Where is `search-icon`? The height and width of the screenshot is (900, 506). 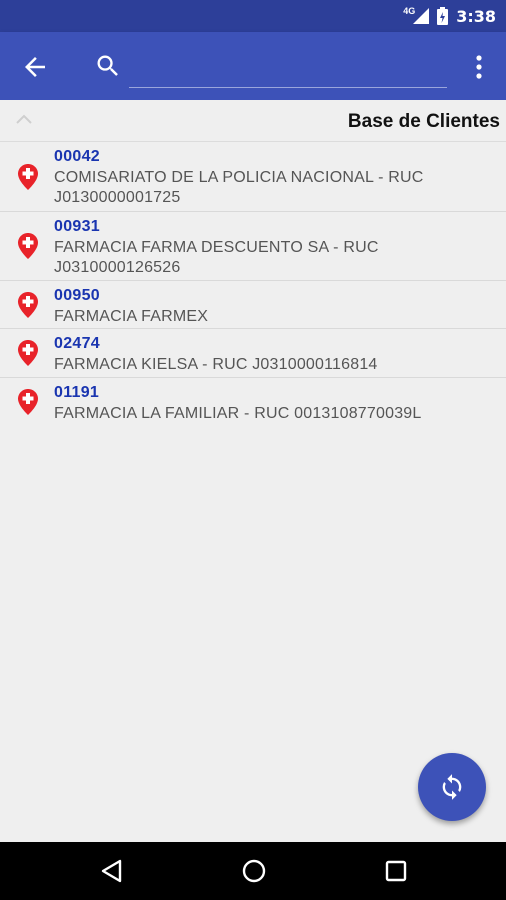
search-icon is located at coordinates (108, 66).